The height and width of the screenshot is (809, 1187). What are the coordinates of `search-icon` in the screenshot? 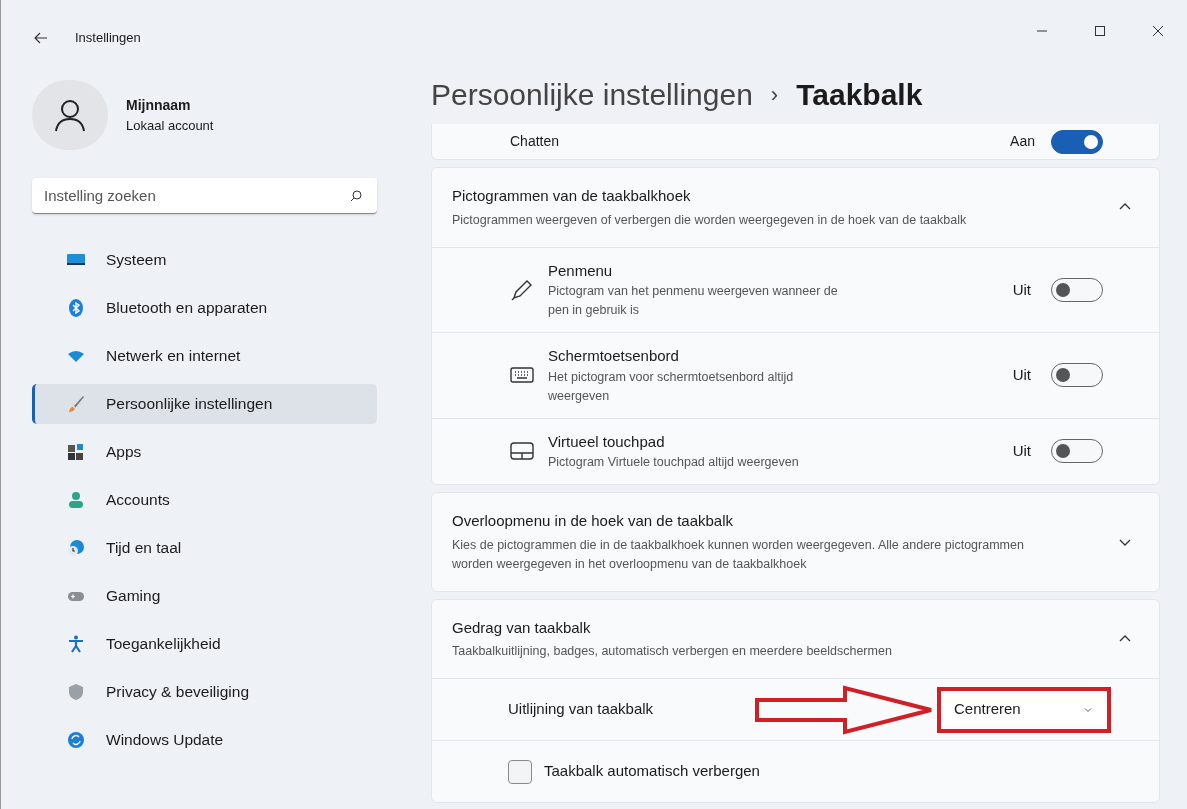 It's located at (356, 196).